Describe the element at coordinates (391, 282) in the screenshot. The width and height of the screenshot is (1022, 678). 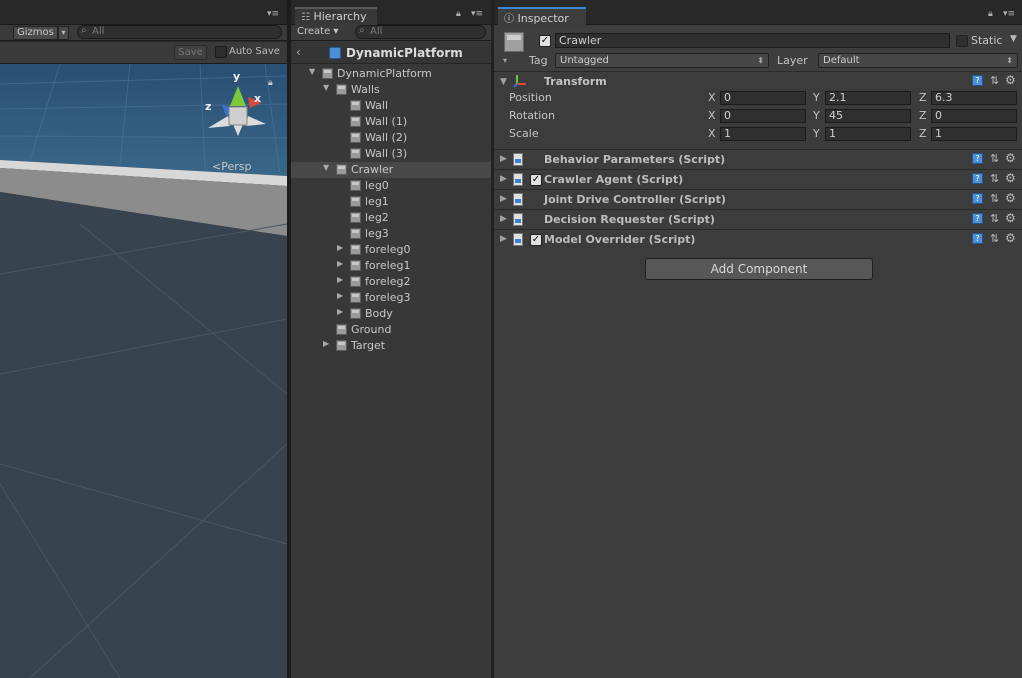
I see `hierarchy-item: ▶ foreleg2` at that location.